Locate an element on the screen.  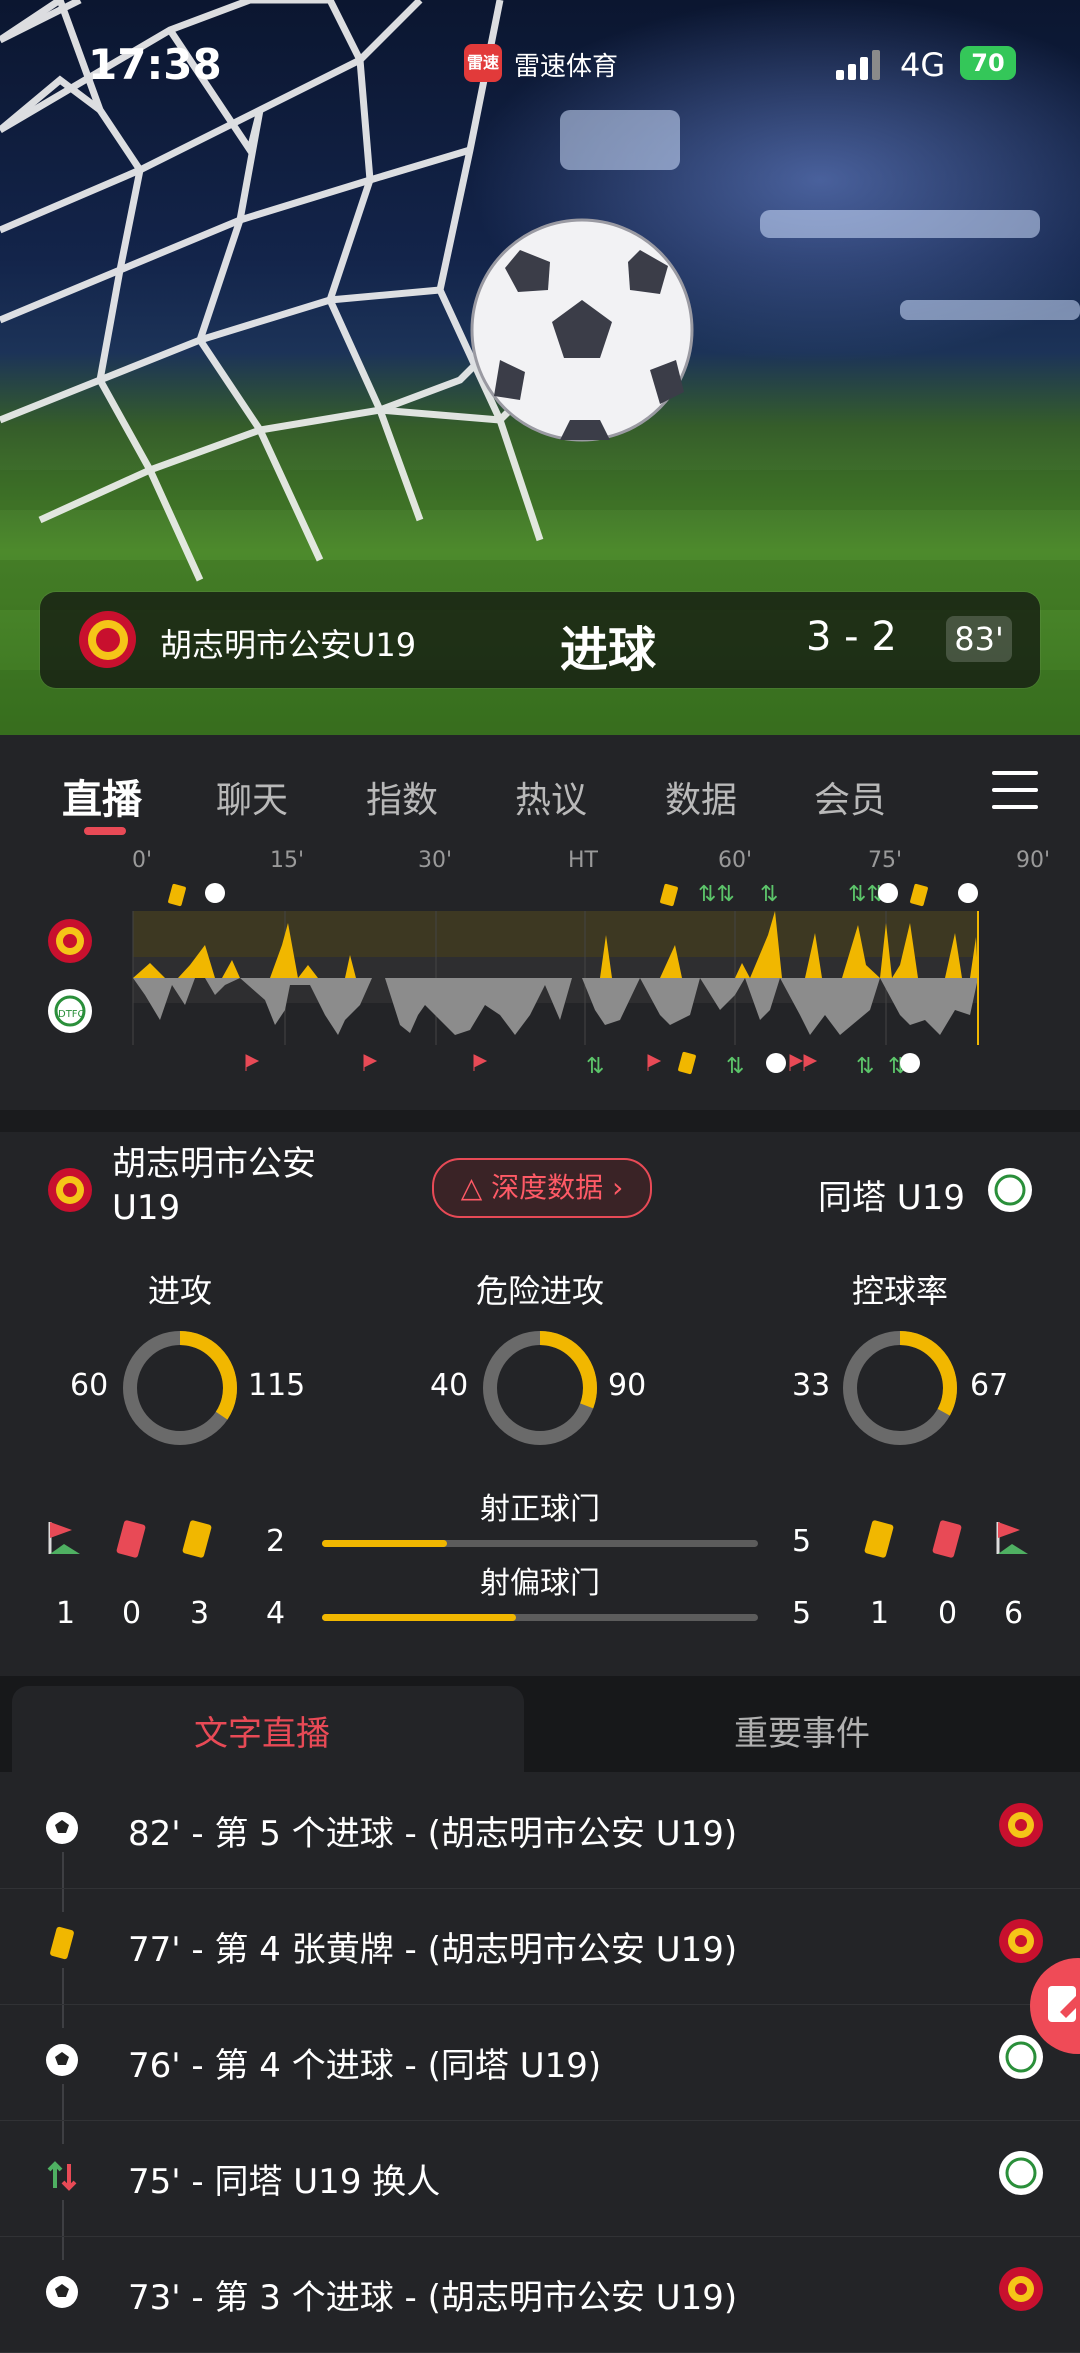
feed-item: 76' - 第 4 个进球 - (同塔 U19) is located at coordinates (540, 2062).